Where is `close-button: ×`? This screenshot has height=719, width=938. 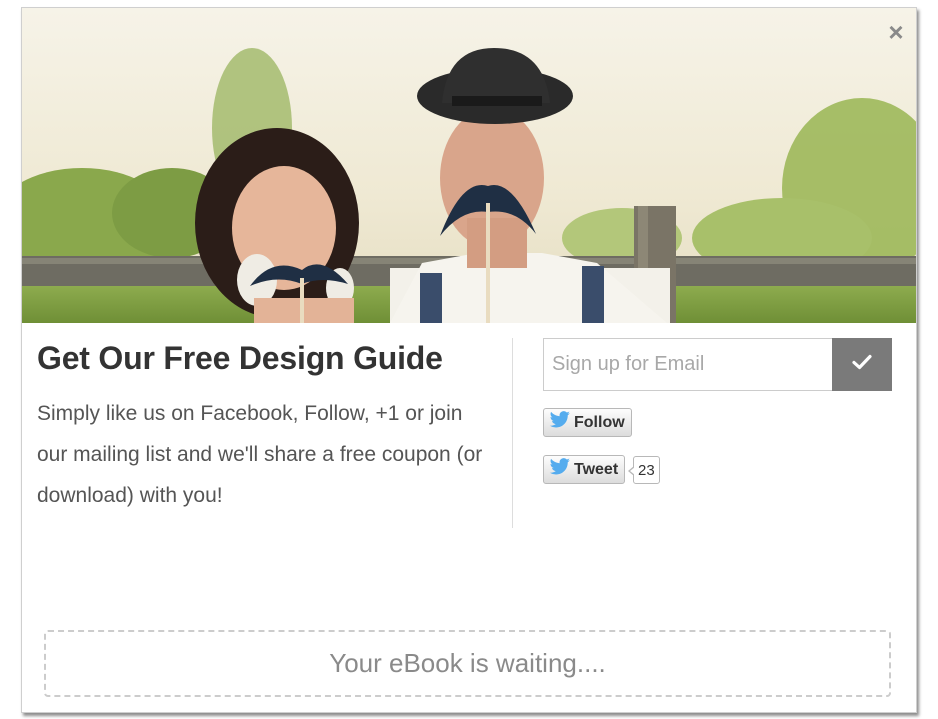 close-button: × is located at coordinates (896, 32).